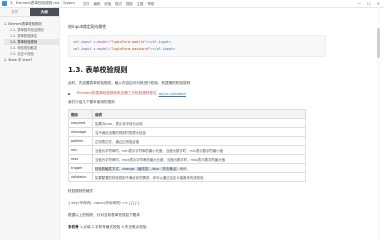  I want to click on mobile-text: 1.必填 2.手机号格式校验 3.失去焦点校验, so click(113, 227).